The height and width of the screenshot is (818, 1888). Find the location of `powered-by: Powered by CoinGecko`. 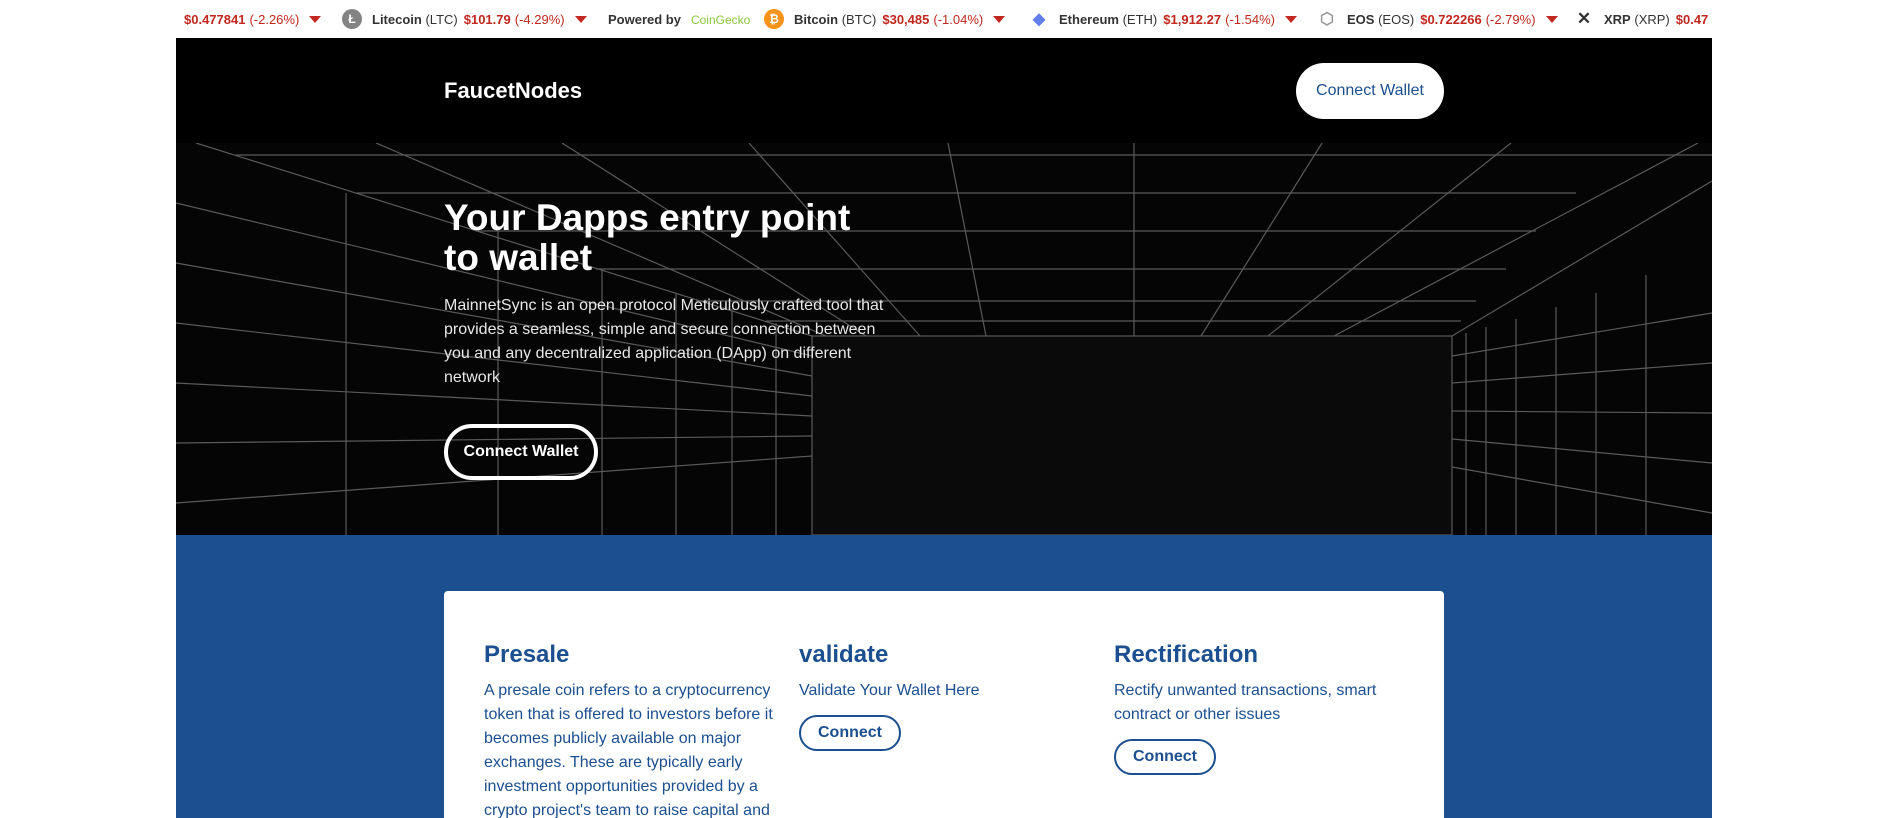

powered-by: Powered by CoinGecko is located at coordinates (679, 19).